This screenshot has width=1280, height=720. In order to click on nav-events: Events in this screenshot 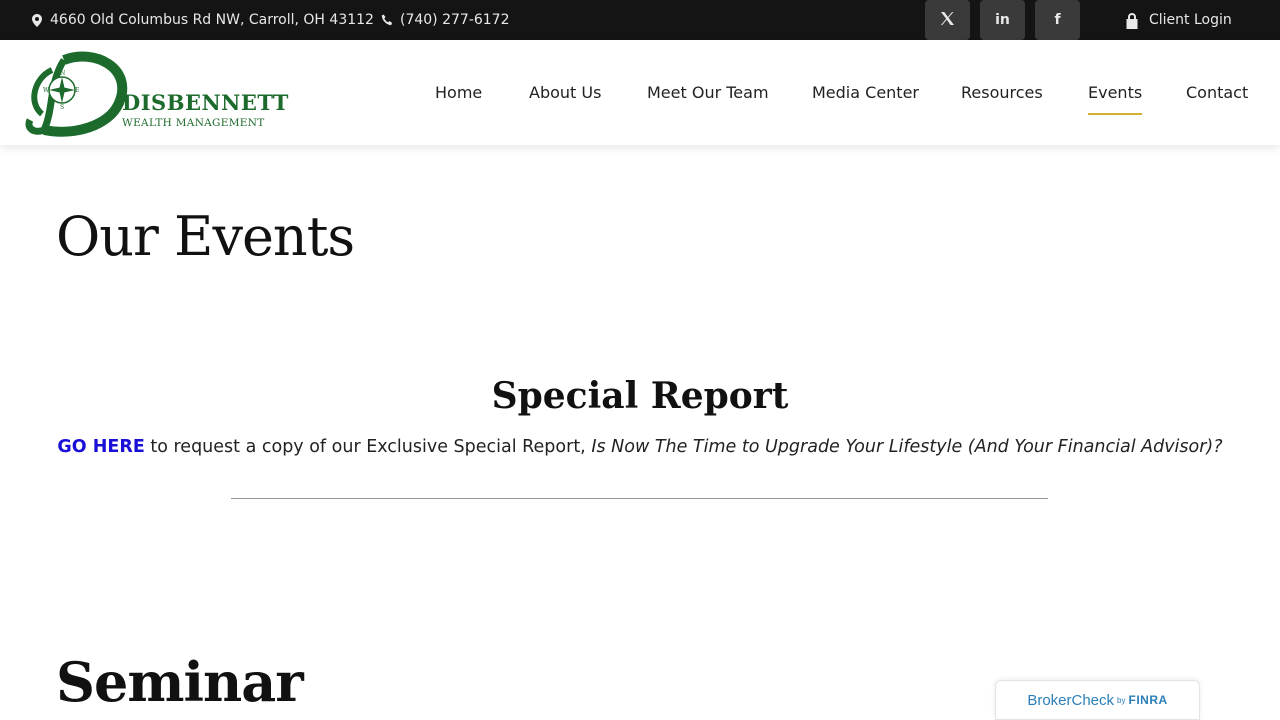, I will do `click(1115, 92)`.